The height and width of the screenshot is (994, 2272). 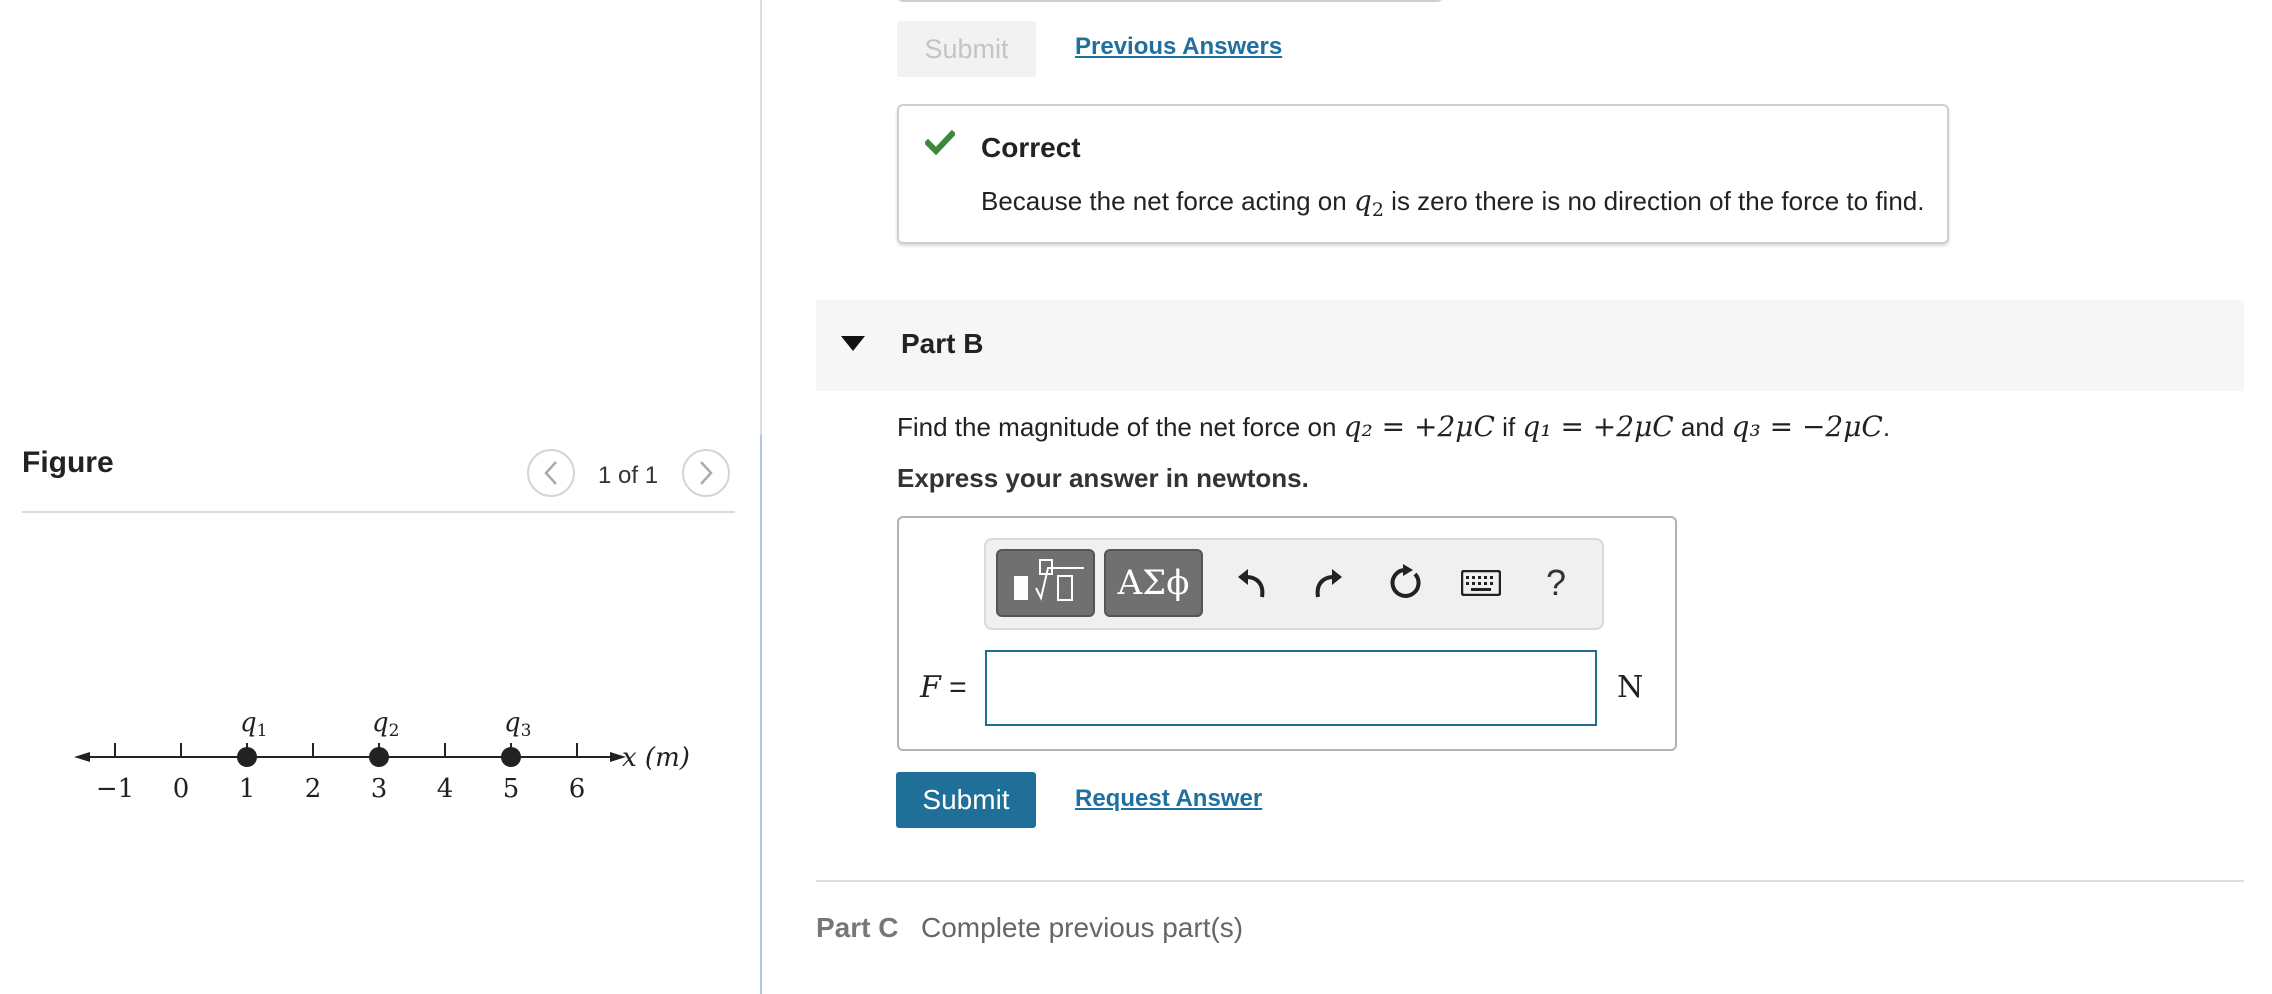 What do you see at coordinates (68, 462) in the screenshot?
I see `figure-title: Figure` at bounding box center [68, 462].